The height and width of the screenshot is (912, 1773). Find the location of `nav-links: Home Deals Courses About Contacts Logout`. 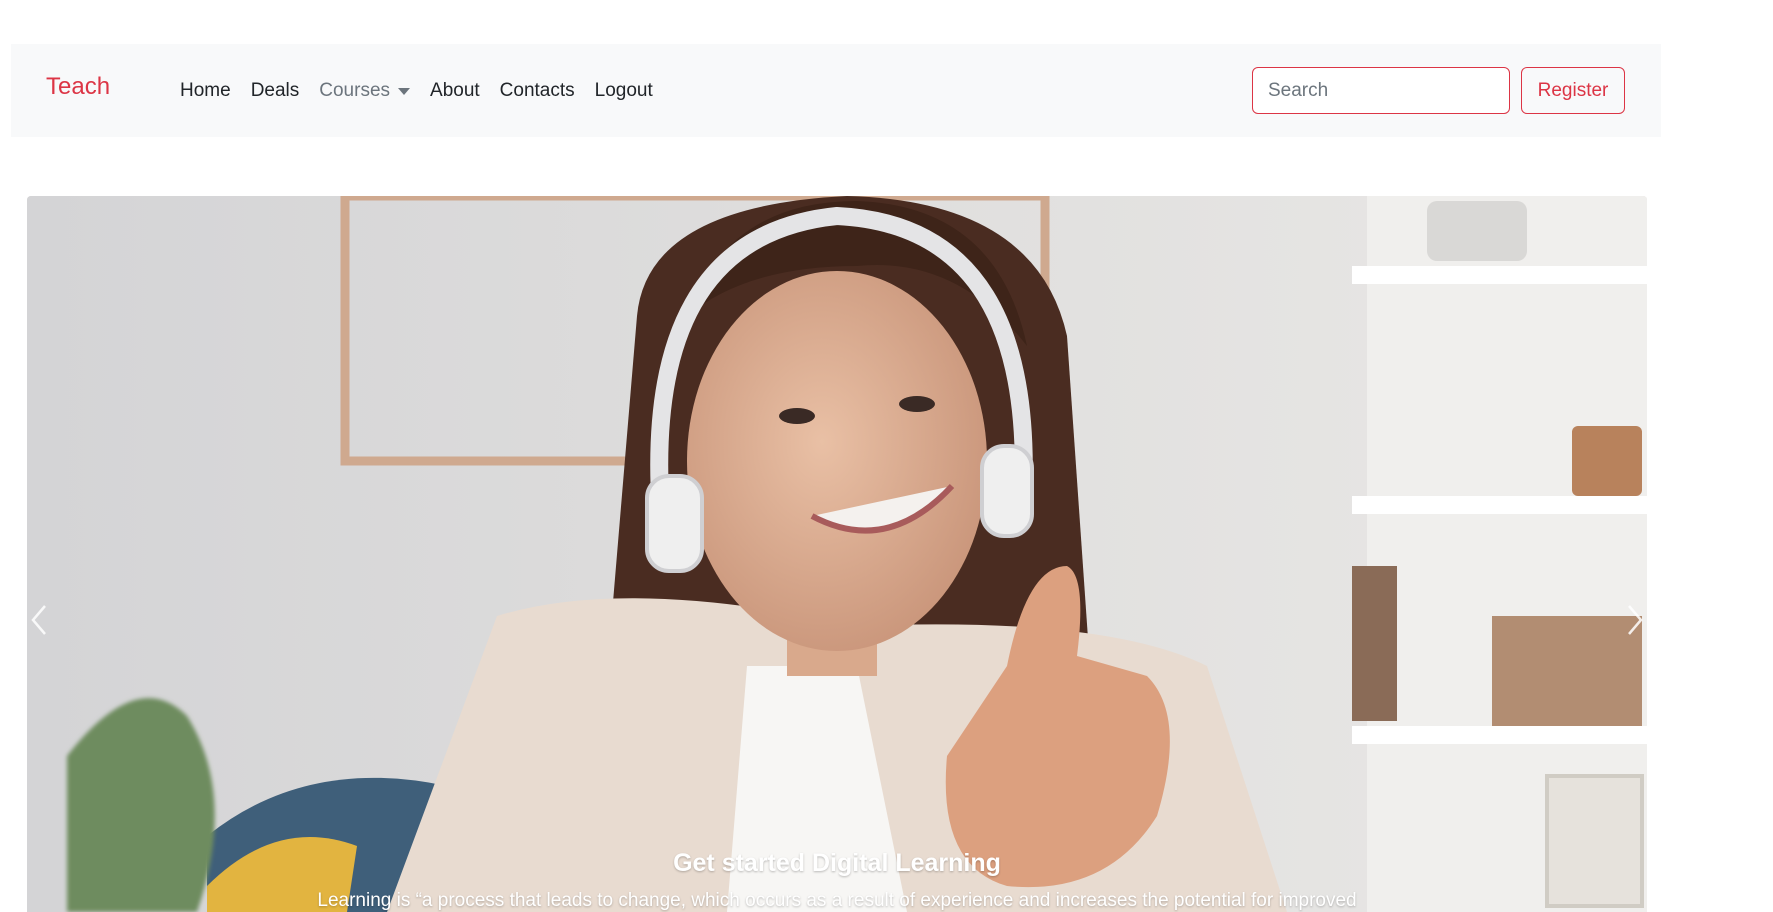

nav-links: Home Deals Courses About Contacts Logout is located at coordinates (426, 90).